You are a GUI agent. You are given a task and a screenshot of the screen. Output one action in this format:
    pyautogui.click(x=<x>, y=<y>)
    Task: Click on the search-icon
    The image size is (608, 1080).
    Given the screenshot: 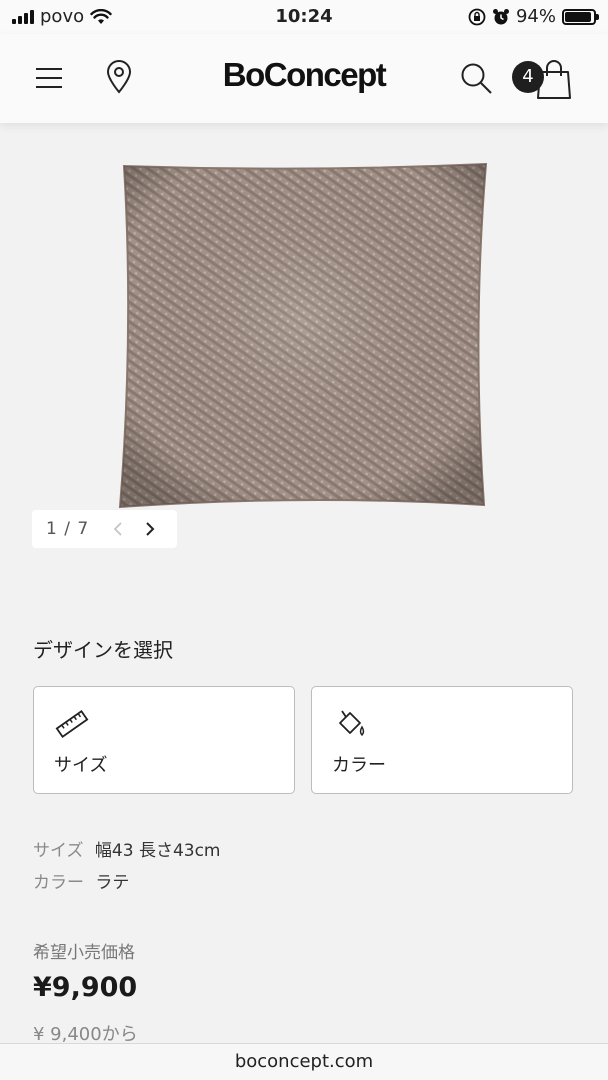 What is the action you would take?
    pyautogui.click(x=477, y=79)
    